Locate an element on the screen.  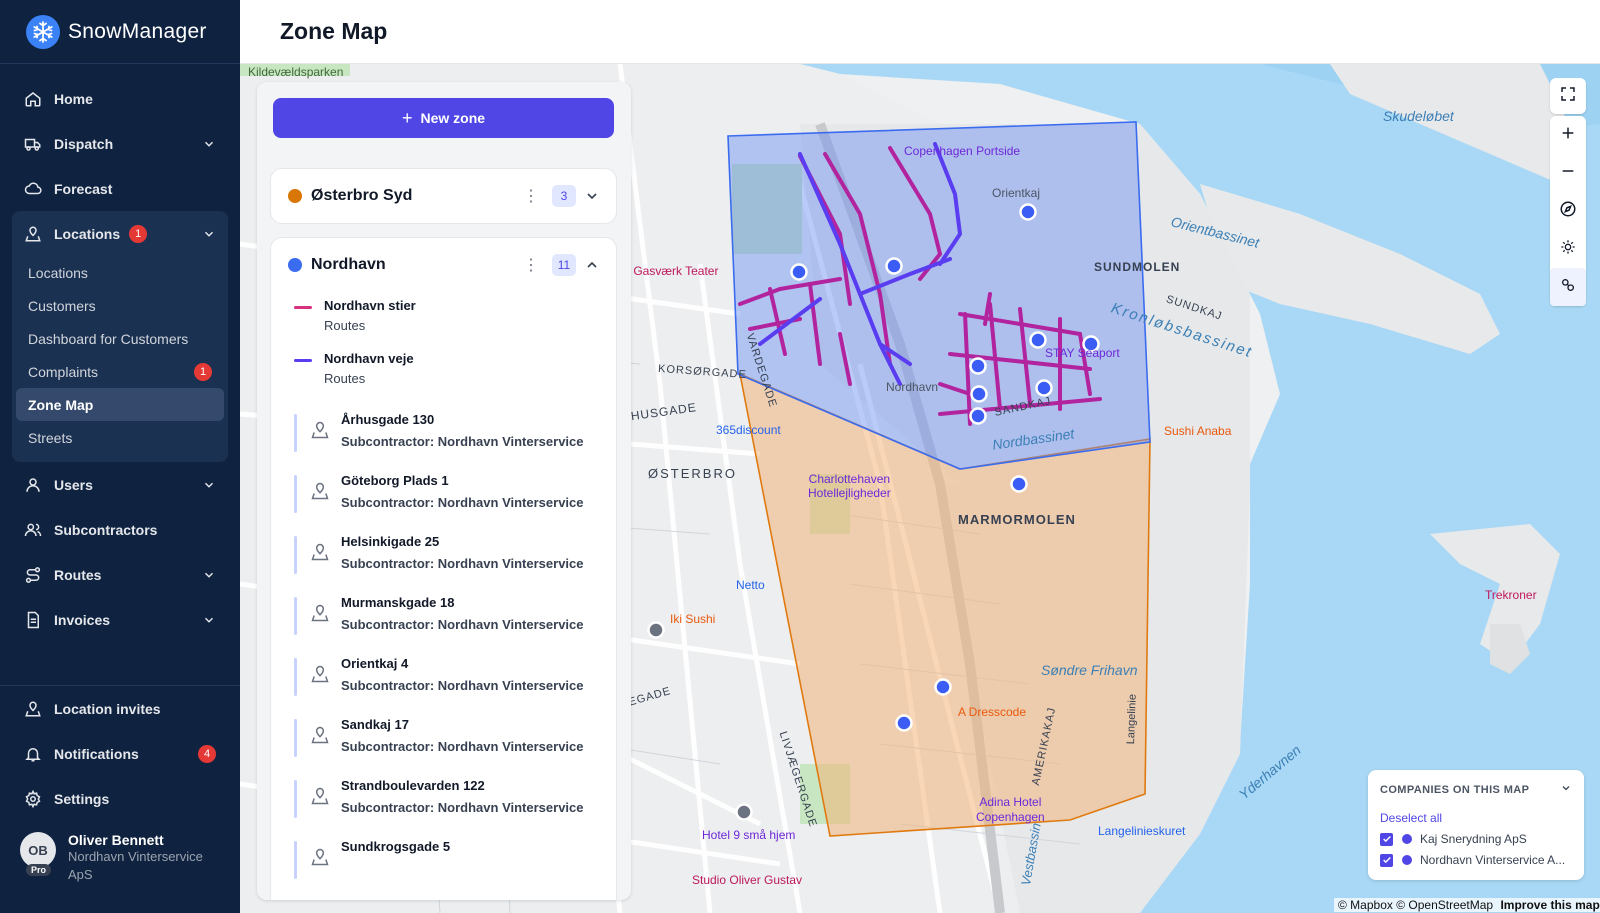
sub-item-dashboard-customers: Dashboard for Customers is located at coordinates (120, 338).